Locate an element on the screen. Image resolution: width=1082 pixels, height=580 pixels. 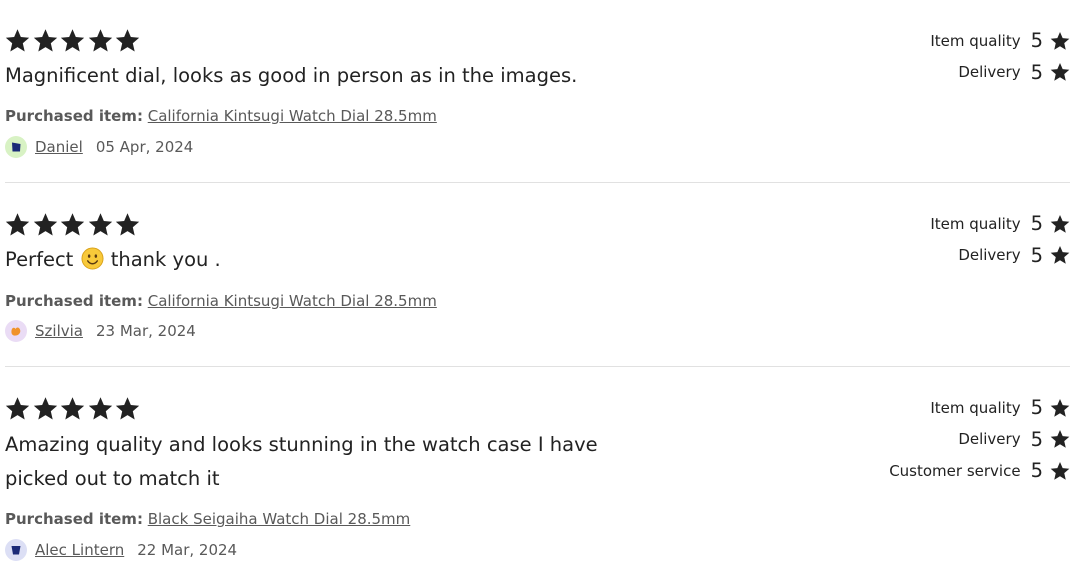
reviewer-name-link: Daniel is located at coordinates (59, 147).